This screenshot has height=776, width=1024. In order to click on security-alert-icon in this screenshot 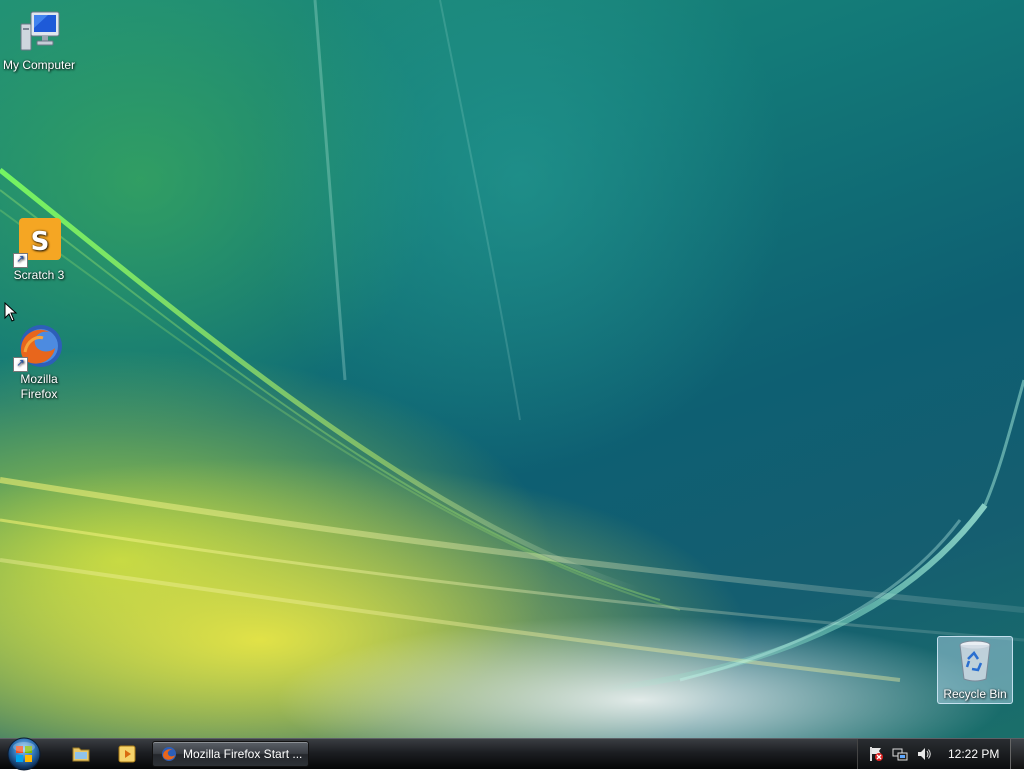, I will do `click(876, 754)`.